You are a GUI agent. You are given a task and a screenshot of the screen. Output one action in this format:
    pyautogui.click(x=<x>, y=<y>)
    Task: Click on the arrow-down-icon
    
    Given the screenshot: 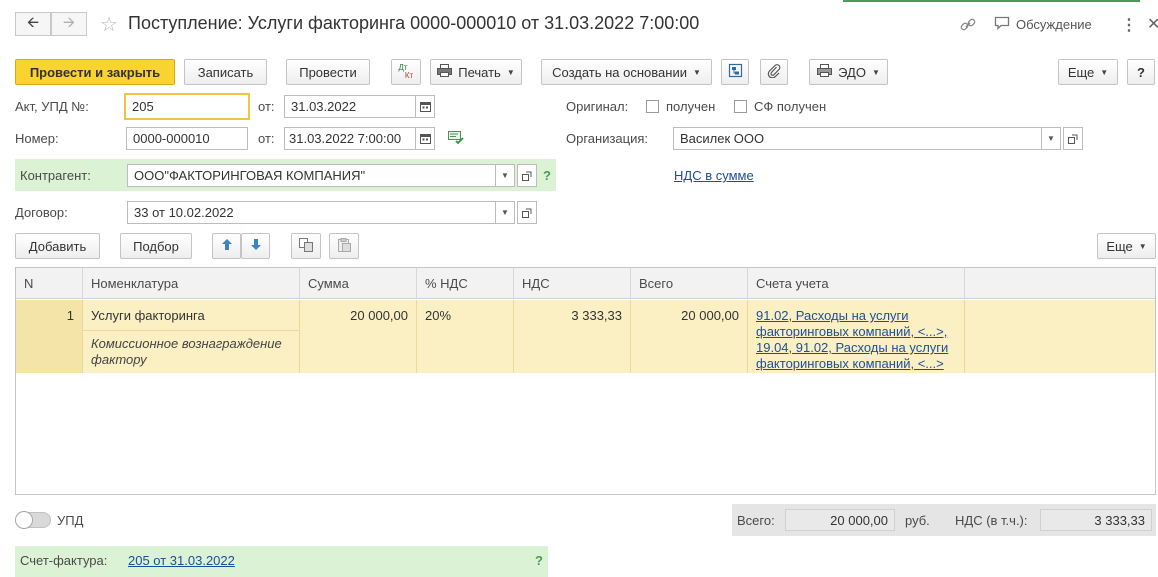 What is the action you would take?
    pyautogui.click(x=256, y=246)
    